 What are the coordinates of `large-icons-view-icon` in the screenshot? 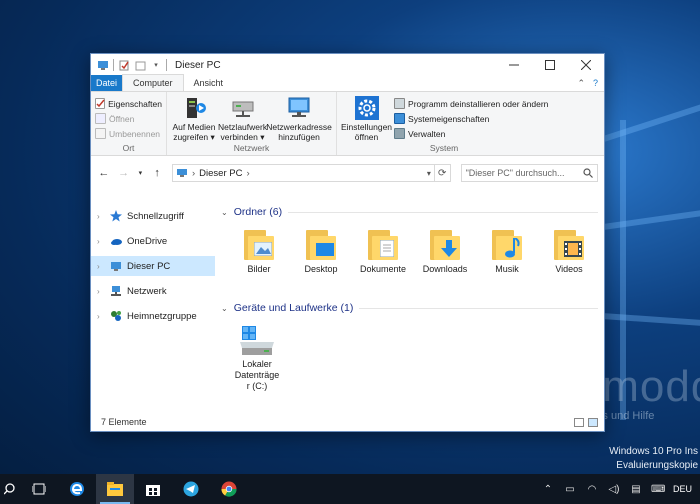 It's located at (593, 422).